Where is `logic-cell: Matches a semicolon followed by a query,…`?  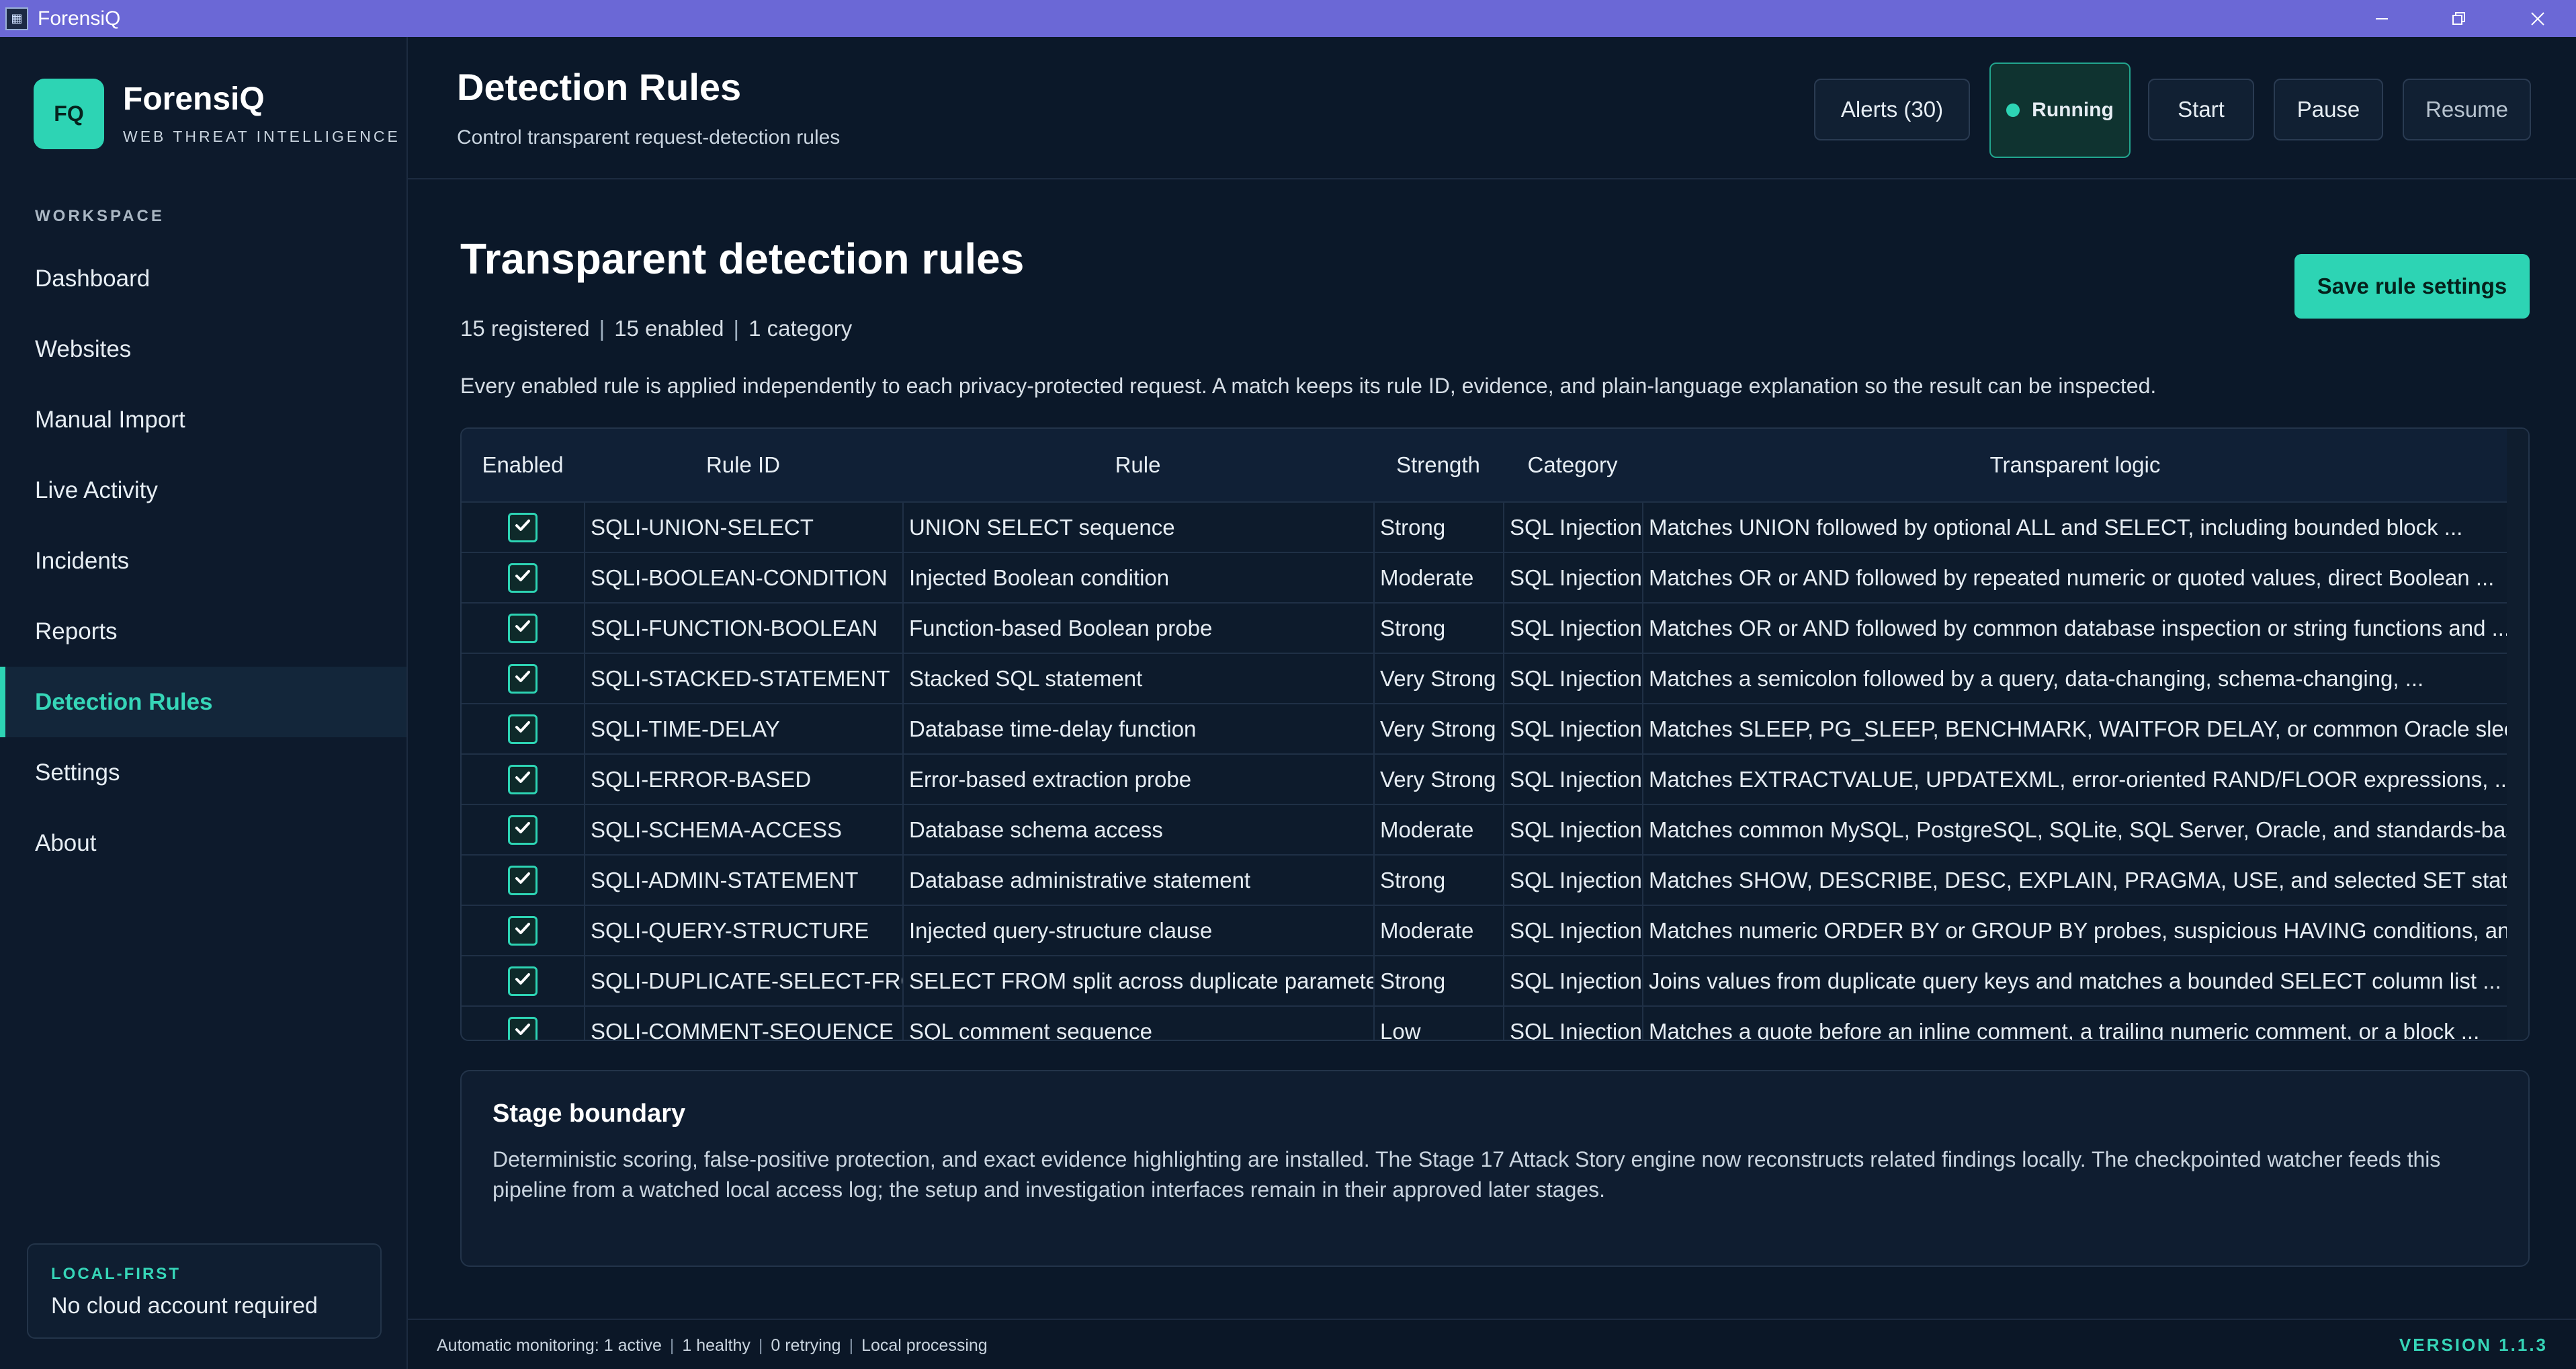 logic-cell: Matches a semicolon followed by a query,… is located at coordinates (2075, 679).